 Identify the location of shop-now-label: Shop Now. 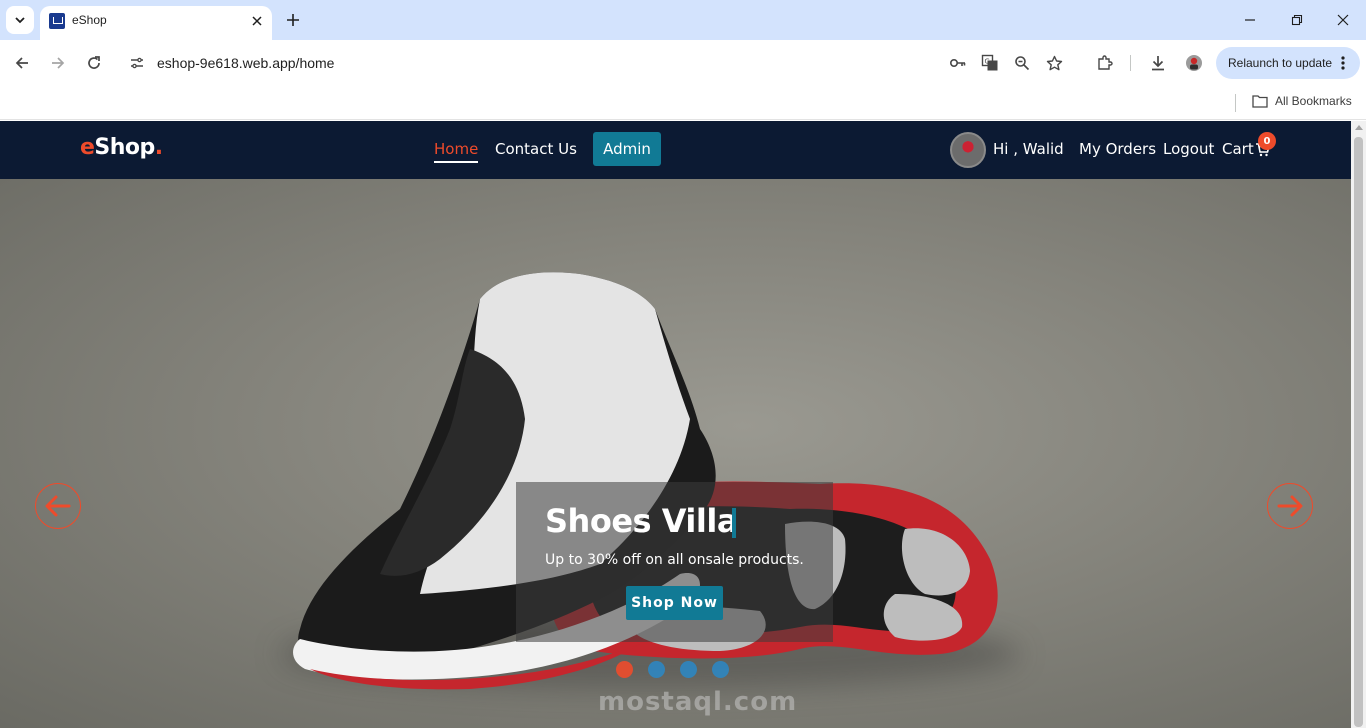
(674, 603).